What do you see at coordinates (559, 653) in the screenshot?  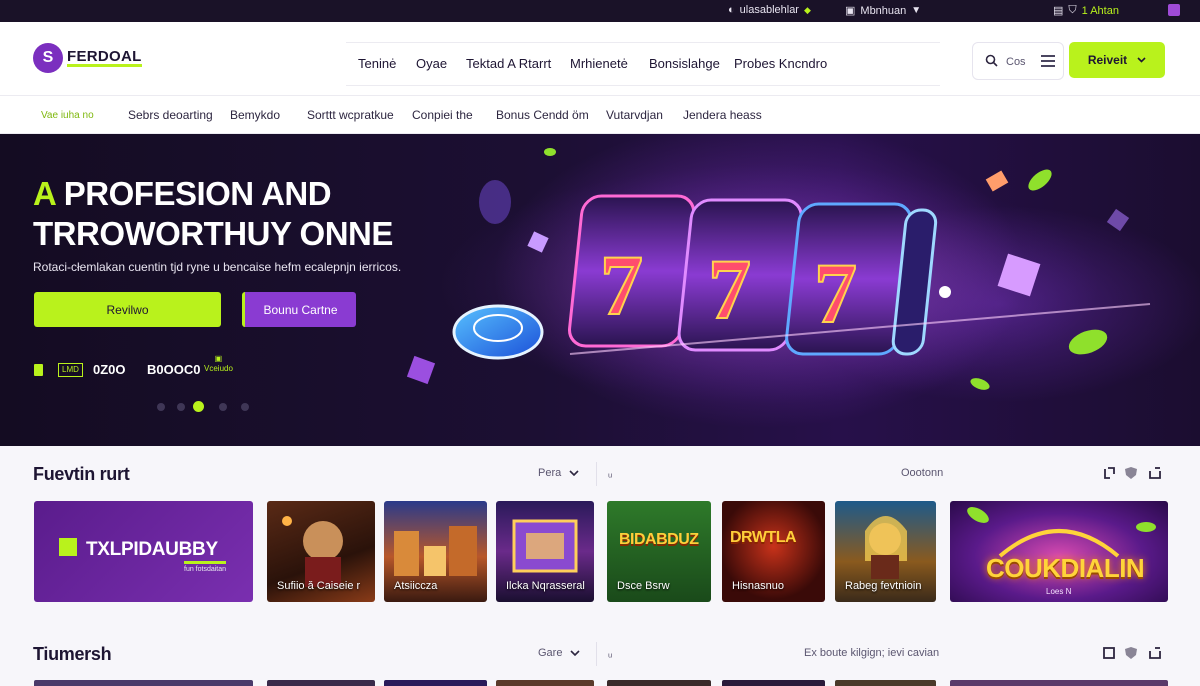 I see `section-filter-dropdown: Gare` at bounding box center [559, 653].